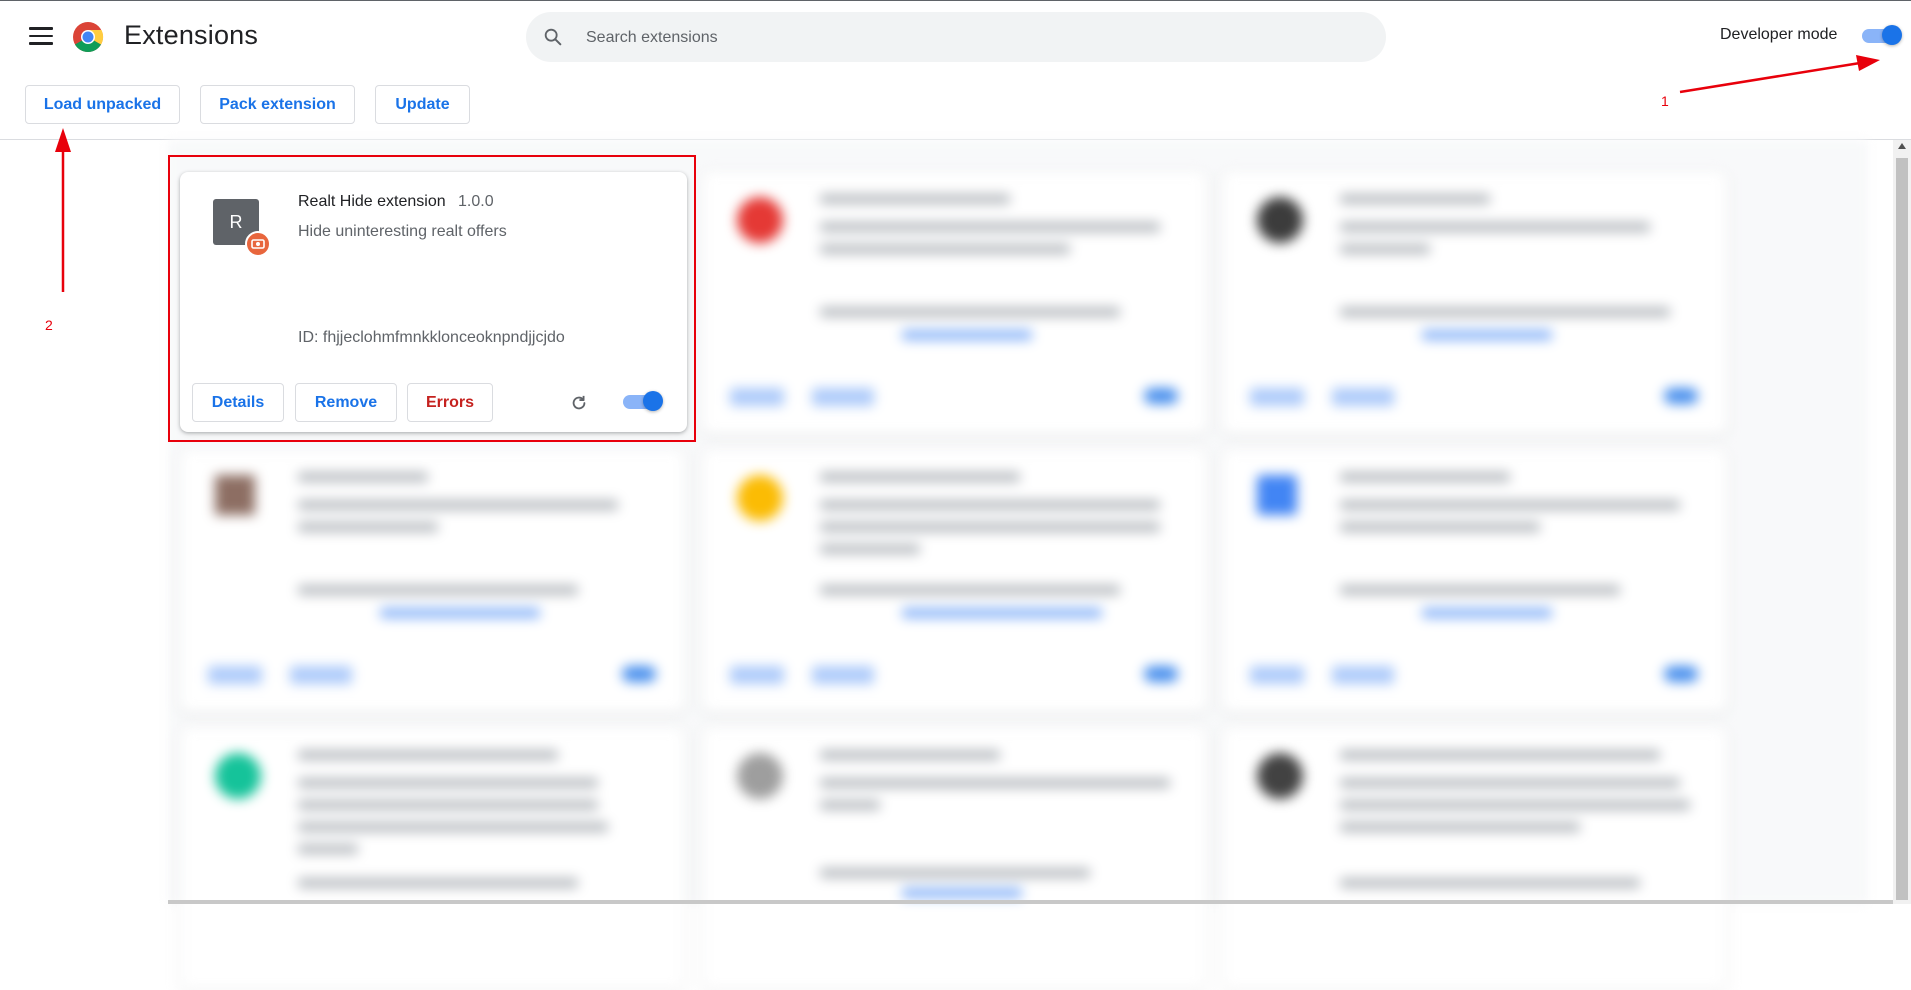  Describe the element at coordinates (976, 38) in the screenshot. I see `search-input` at that location.